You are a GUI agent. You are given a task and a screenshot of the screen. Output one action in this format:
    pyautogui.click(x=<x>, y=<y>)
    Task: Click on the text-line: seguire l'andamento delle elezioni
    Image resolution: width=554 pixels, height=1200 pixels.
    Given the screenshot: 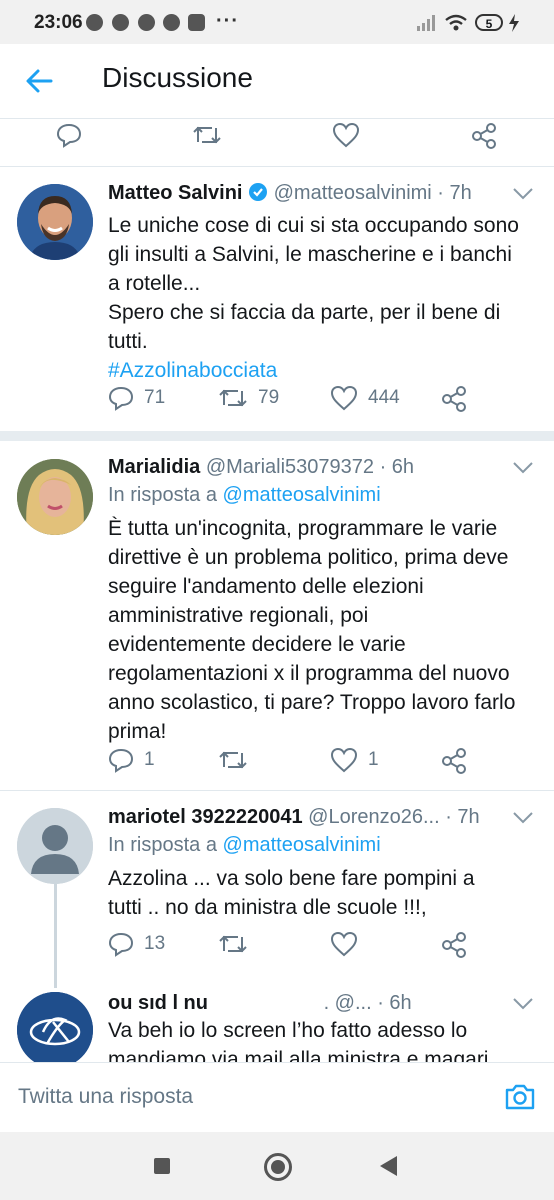 What is the action you would take?
    pyautogui.click(x=266, y=586)
    